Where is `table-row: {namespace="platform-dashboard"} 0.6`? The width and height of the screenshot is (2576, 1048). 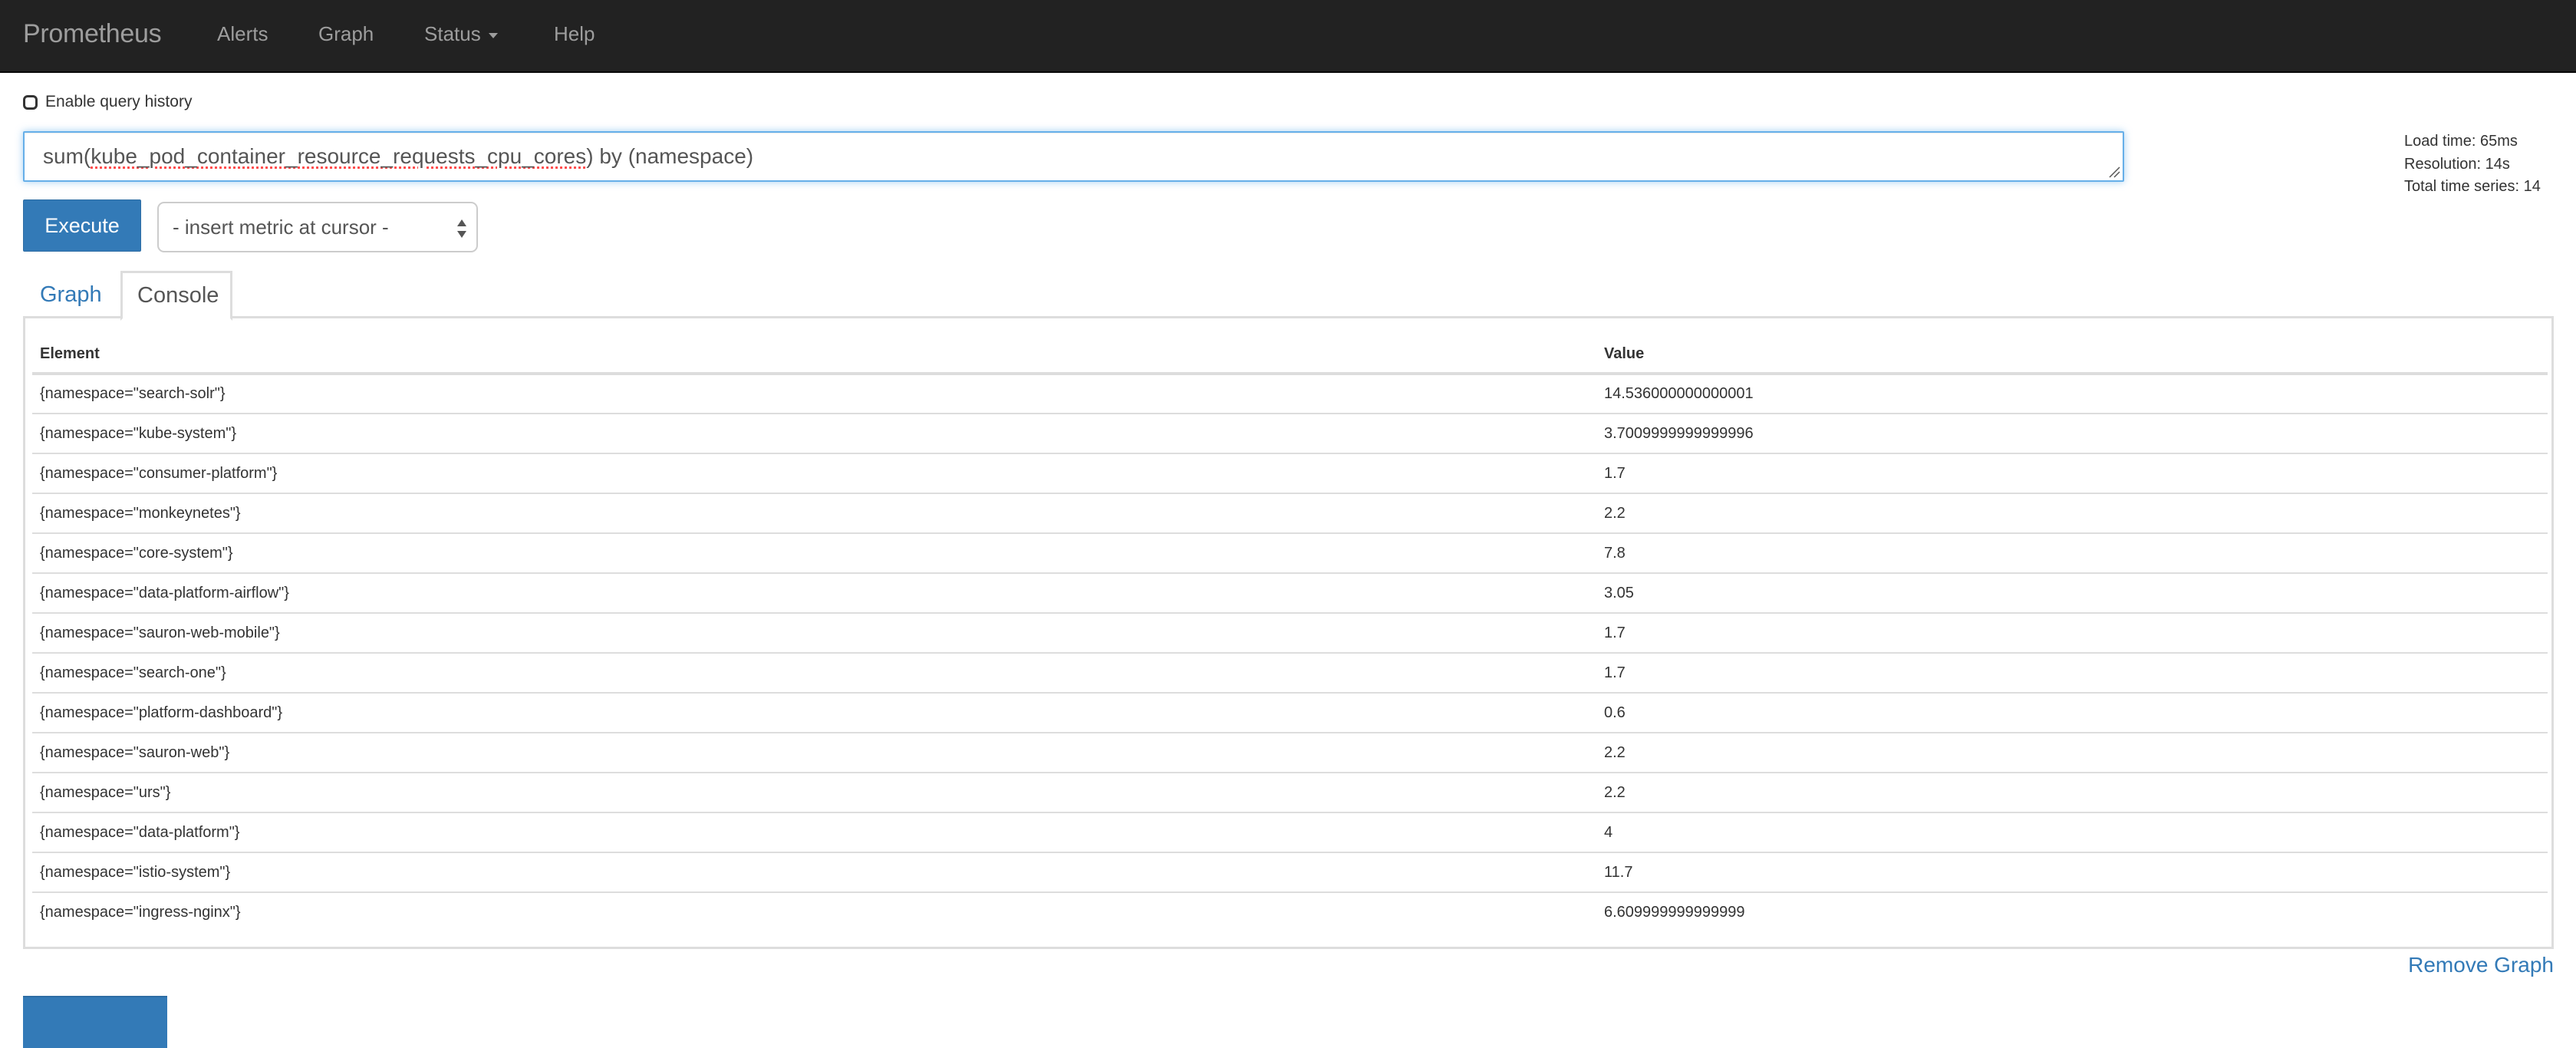
table-row: {namespace="platform-dashboard"} 0.6 is located at coordinates (1290, 713).